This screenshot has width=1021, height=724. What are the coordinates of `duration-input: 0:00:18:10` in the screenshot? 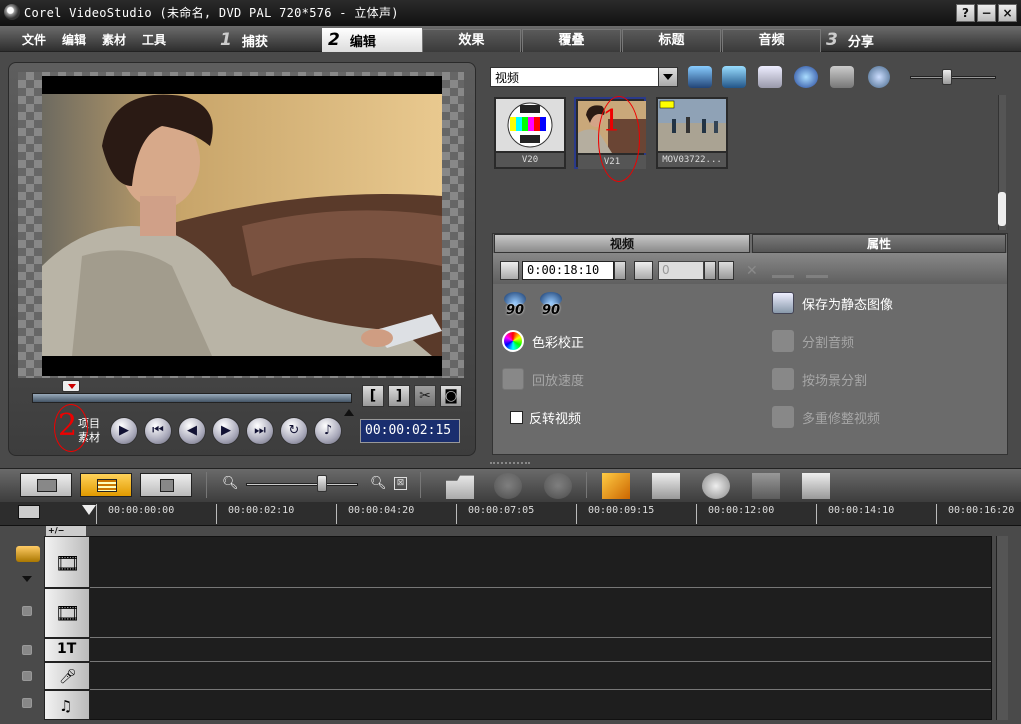 It's located at (568, 270).